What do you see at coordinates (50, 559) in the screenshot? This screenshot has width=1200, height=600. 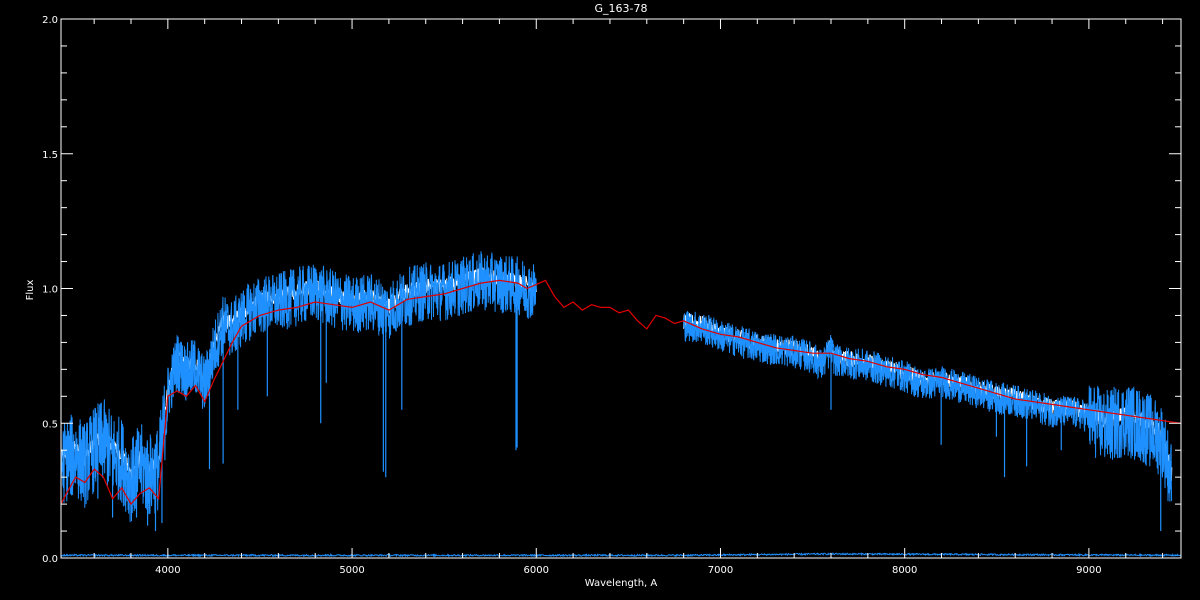 I see `y-tick-label: 0.0` at bounding box center [50, 559].